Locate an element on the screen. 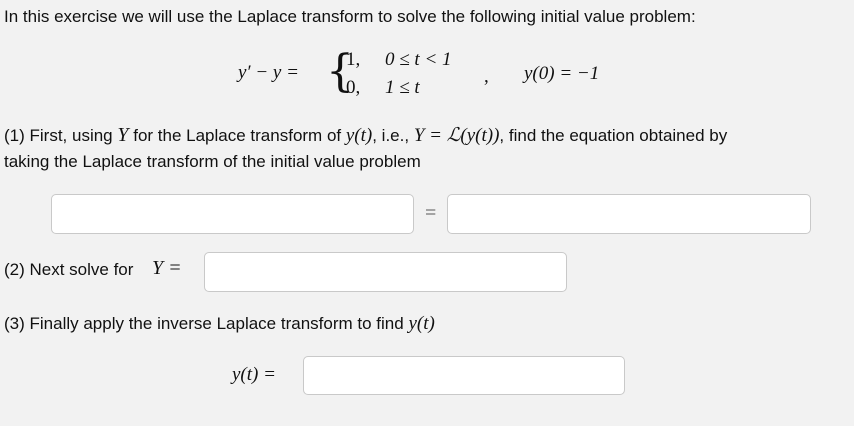 The image size is (854, 426). initial-condition: y(0) = −1 is located at coordinates (562, 73).